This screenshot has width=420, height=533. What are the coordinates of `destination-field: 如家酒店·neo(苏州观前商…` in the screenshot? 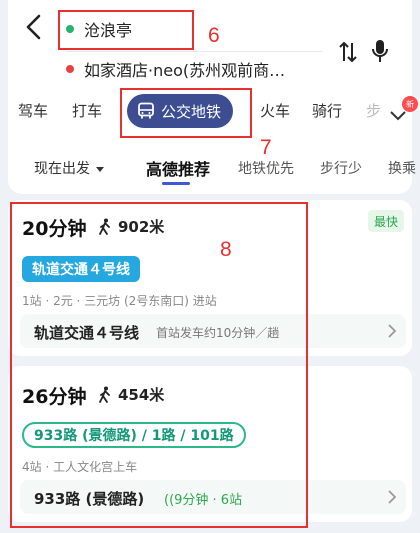 It's located at (194, 69).